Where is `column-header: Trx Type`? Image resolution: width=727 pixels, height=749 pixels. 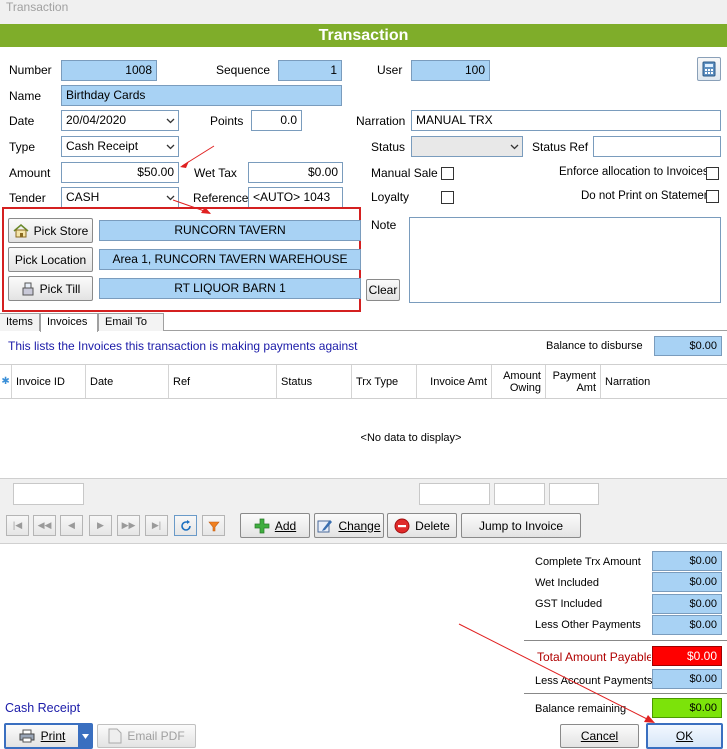 column-header: Trx Type is located at coordinates (384, 381).